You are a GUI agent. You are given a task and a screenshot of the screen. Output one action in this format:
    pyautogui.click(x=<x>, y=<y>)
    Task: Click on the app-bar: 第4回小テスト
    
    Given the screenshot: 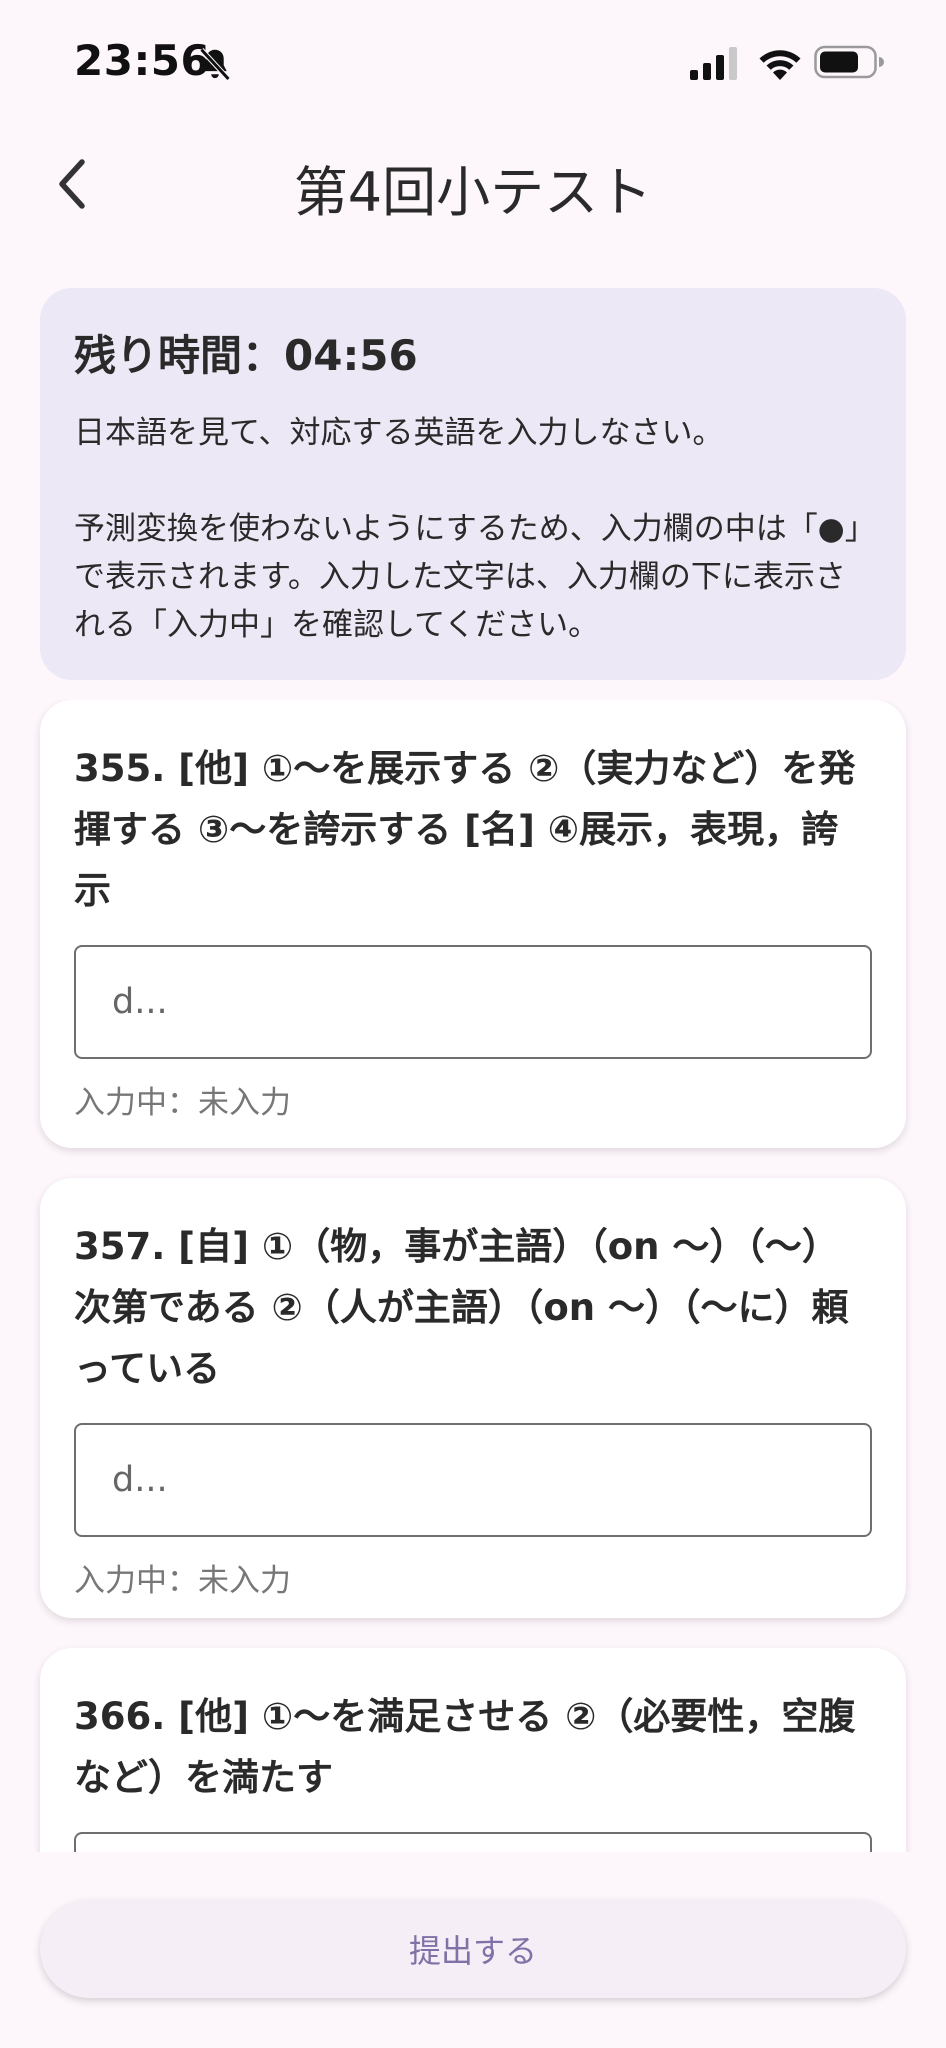 What is the action you would take?
    pyautogui.click(x=473, y=184)
    